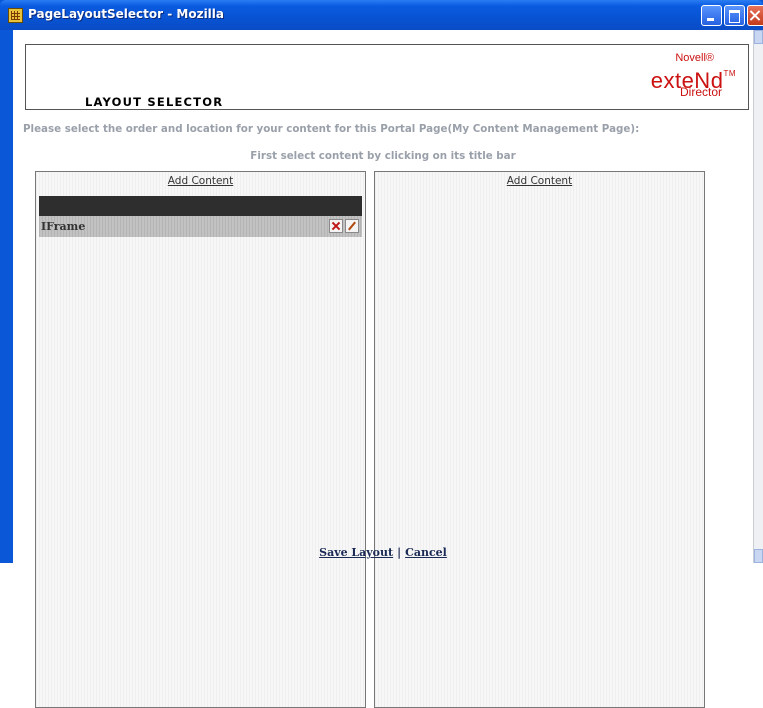 The height and width of the screenshot is (708, 763). What do you see at coordinates (200, 181) in the screenshot?
I see `add-content-link-left: Add Content` at bounding box center [200, 181].